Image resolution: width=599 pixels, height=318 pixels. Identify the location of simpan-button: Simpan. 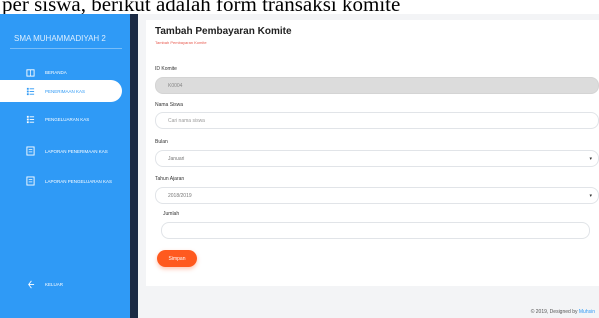
(177, 258).